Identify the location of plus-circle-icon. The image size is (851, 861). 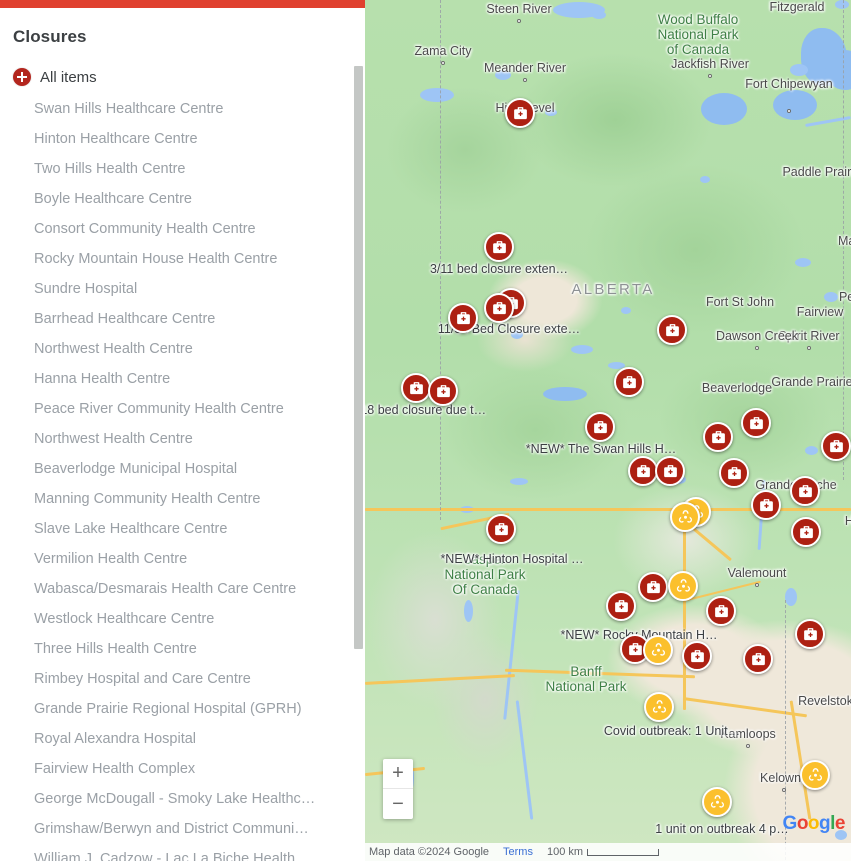
(22, 77).